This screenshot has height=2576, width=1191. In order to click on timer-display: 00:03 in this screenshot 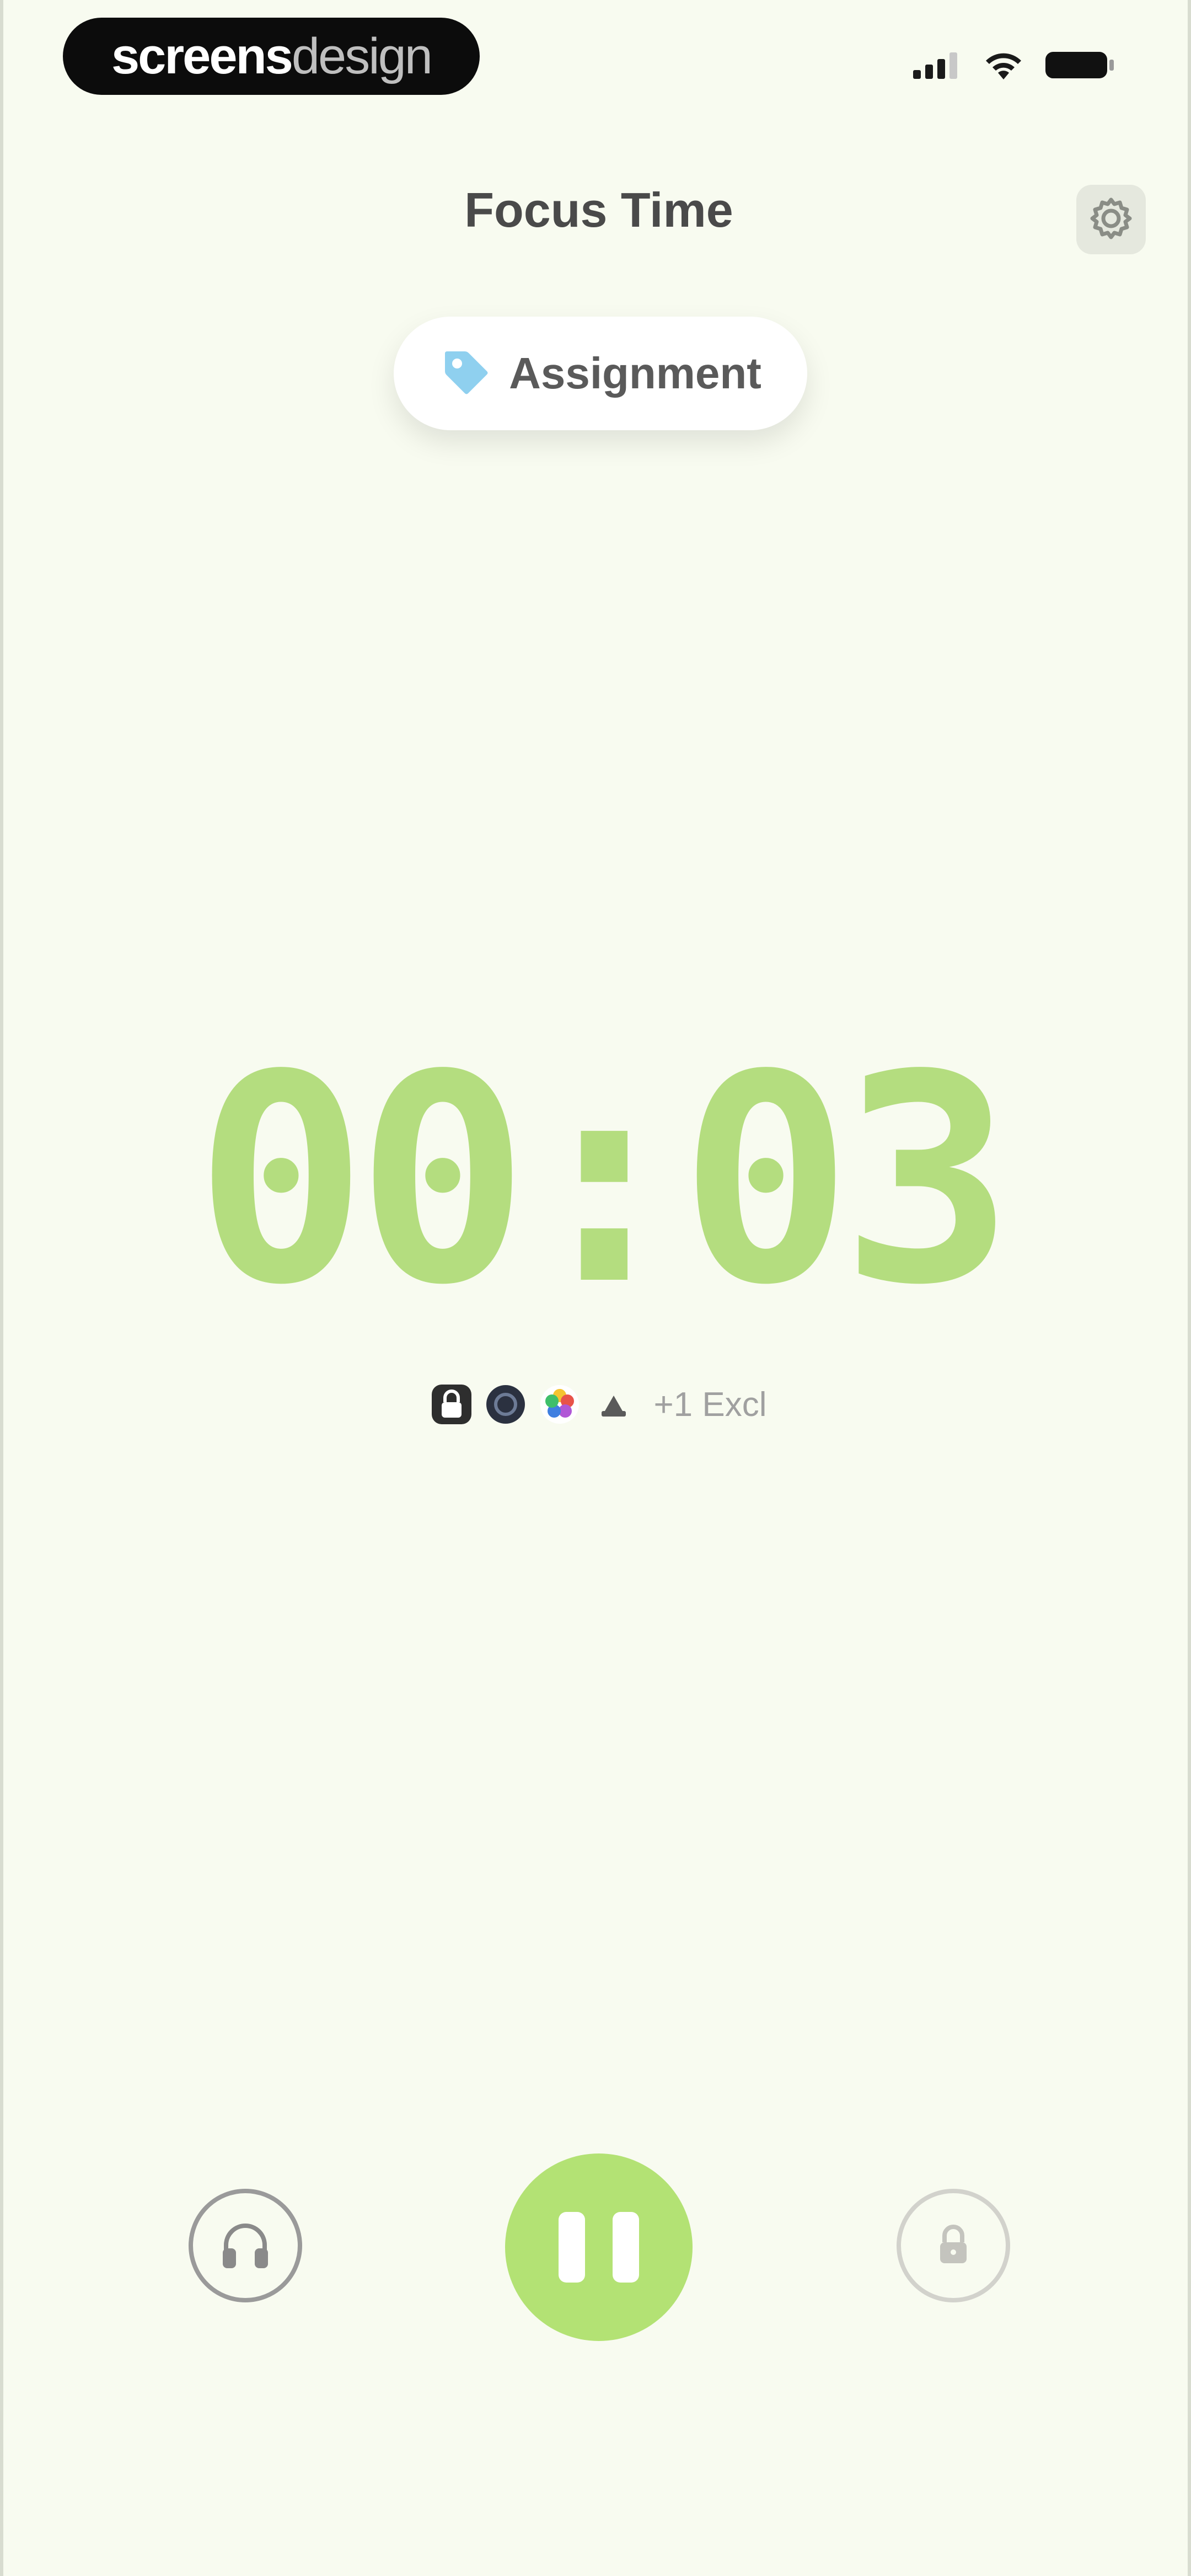, I will do `click(604, 1180)`.